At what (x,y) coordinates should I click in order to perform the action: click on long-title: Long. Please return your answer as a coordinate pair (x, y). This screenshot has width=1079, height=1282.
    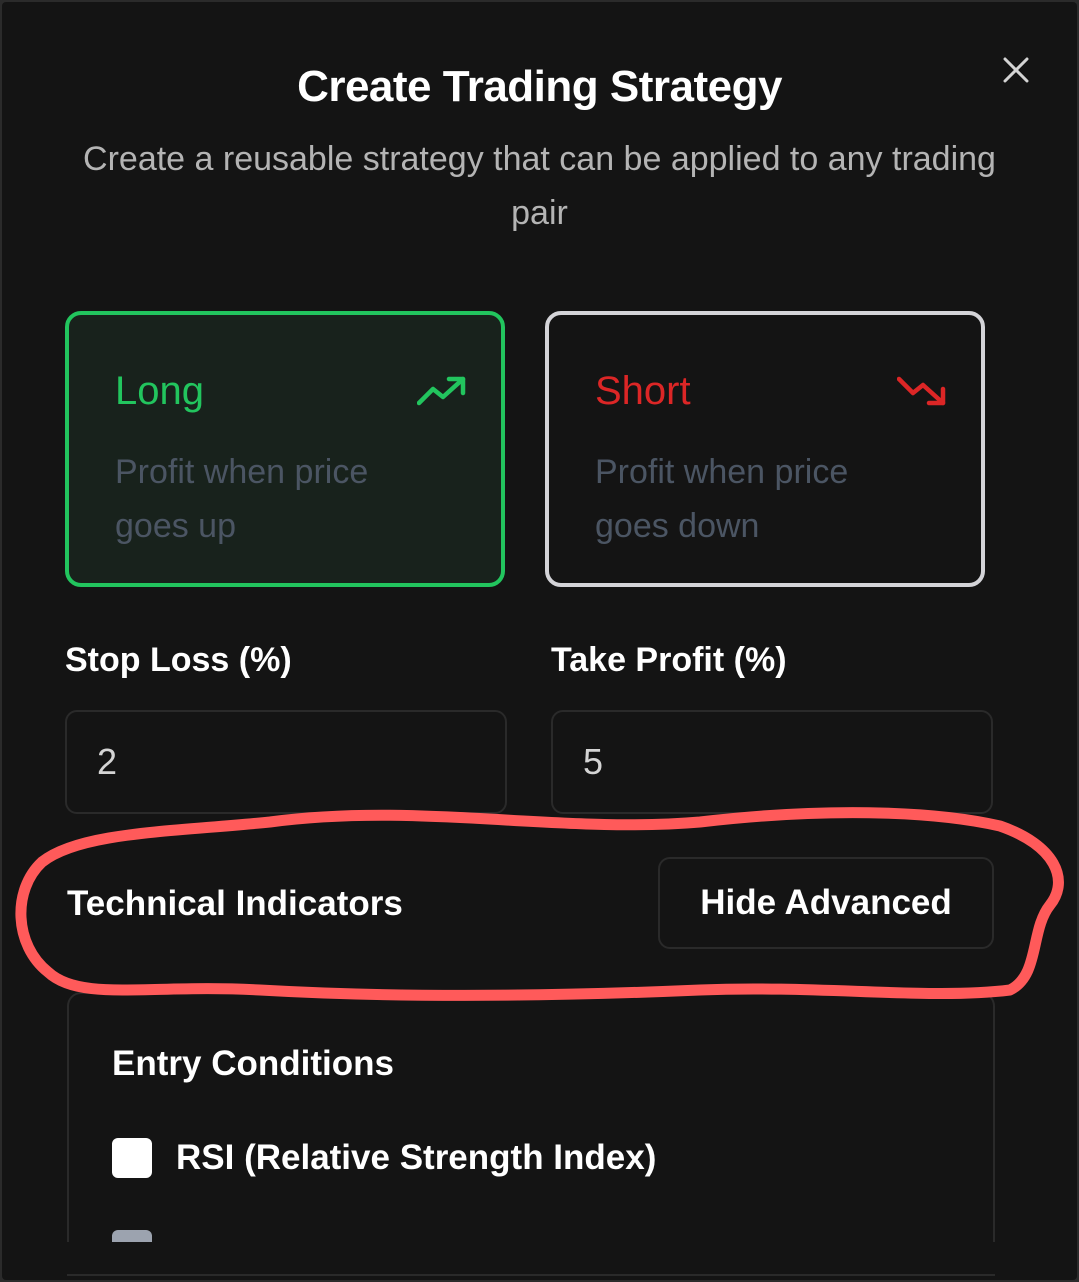
    Looking at the image, I should click on (159, 391).